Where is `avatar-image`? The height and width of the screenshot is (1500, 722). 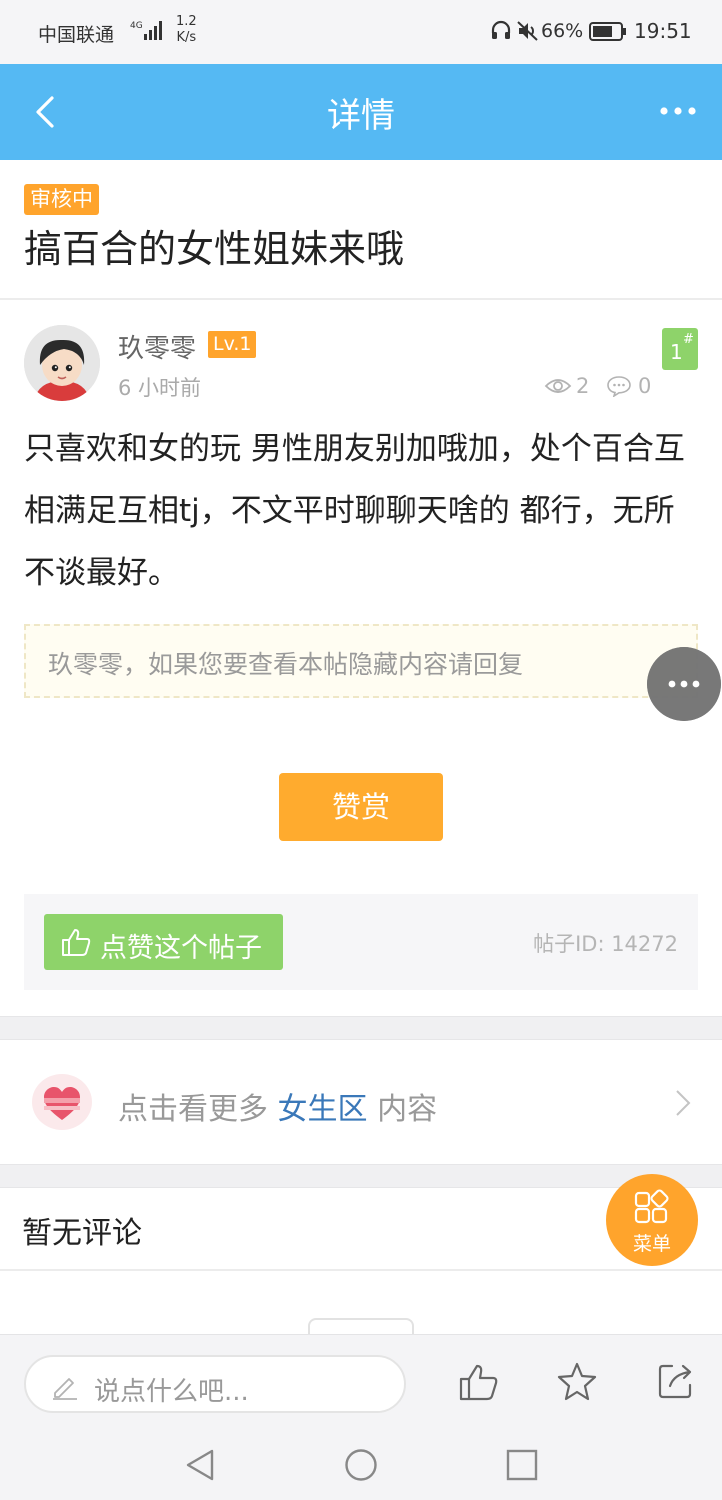 avatar-image is located at coordinates (62, 363).